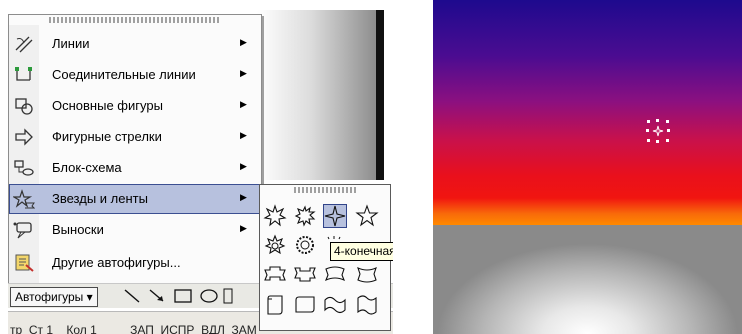 The height and width of the screenshot is (334, 742). What do you see at coordinates (71, 43) in the screenshot?
I see `menu-label: Линии` at bounding box center [71, 43].